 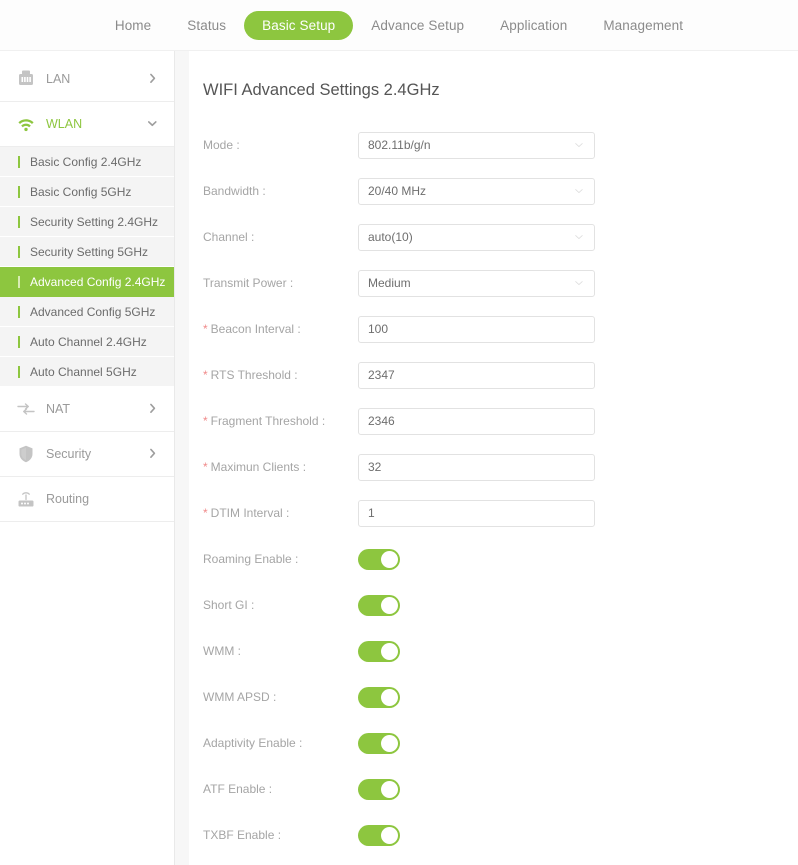 What do you see at coordinates (26, 499) in the screenshot?
I see `router-icon` at bounding box center [26, 499].